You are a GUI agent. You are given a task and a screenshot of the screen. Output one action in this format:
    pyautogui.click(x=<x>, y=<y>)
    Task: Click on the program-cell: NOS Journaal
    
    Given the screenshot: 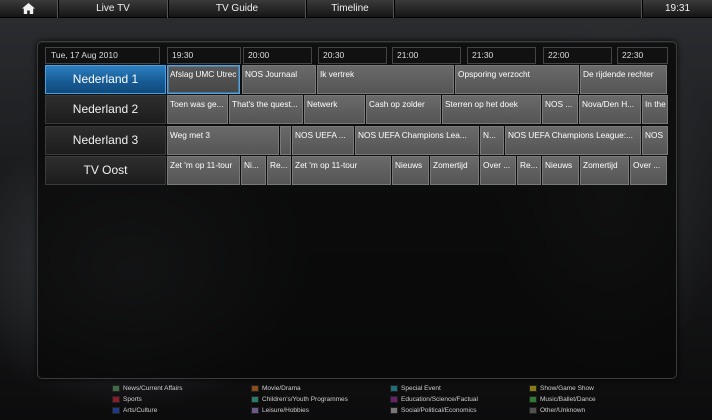 What is the action you would take?
    pyautogui.click(x=279, y=79)
    